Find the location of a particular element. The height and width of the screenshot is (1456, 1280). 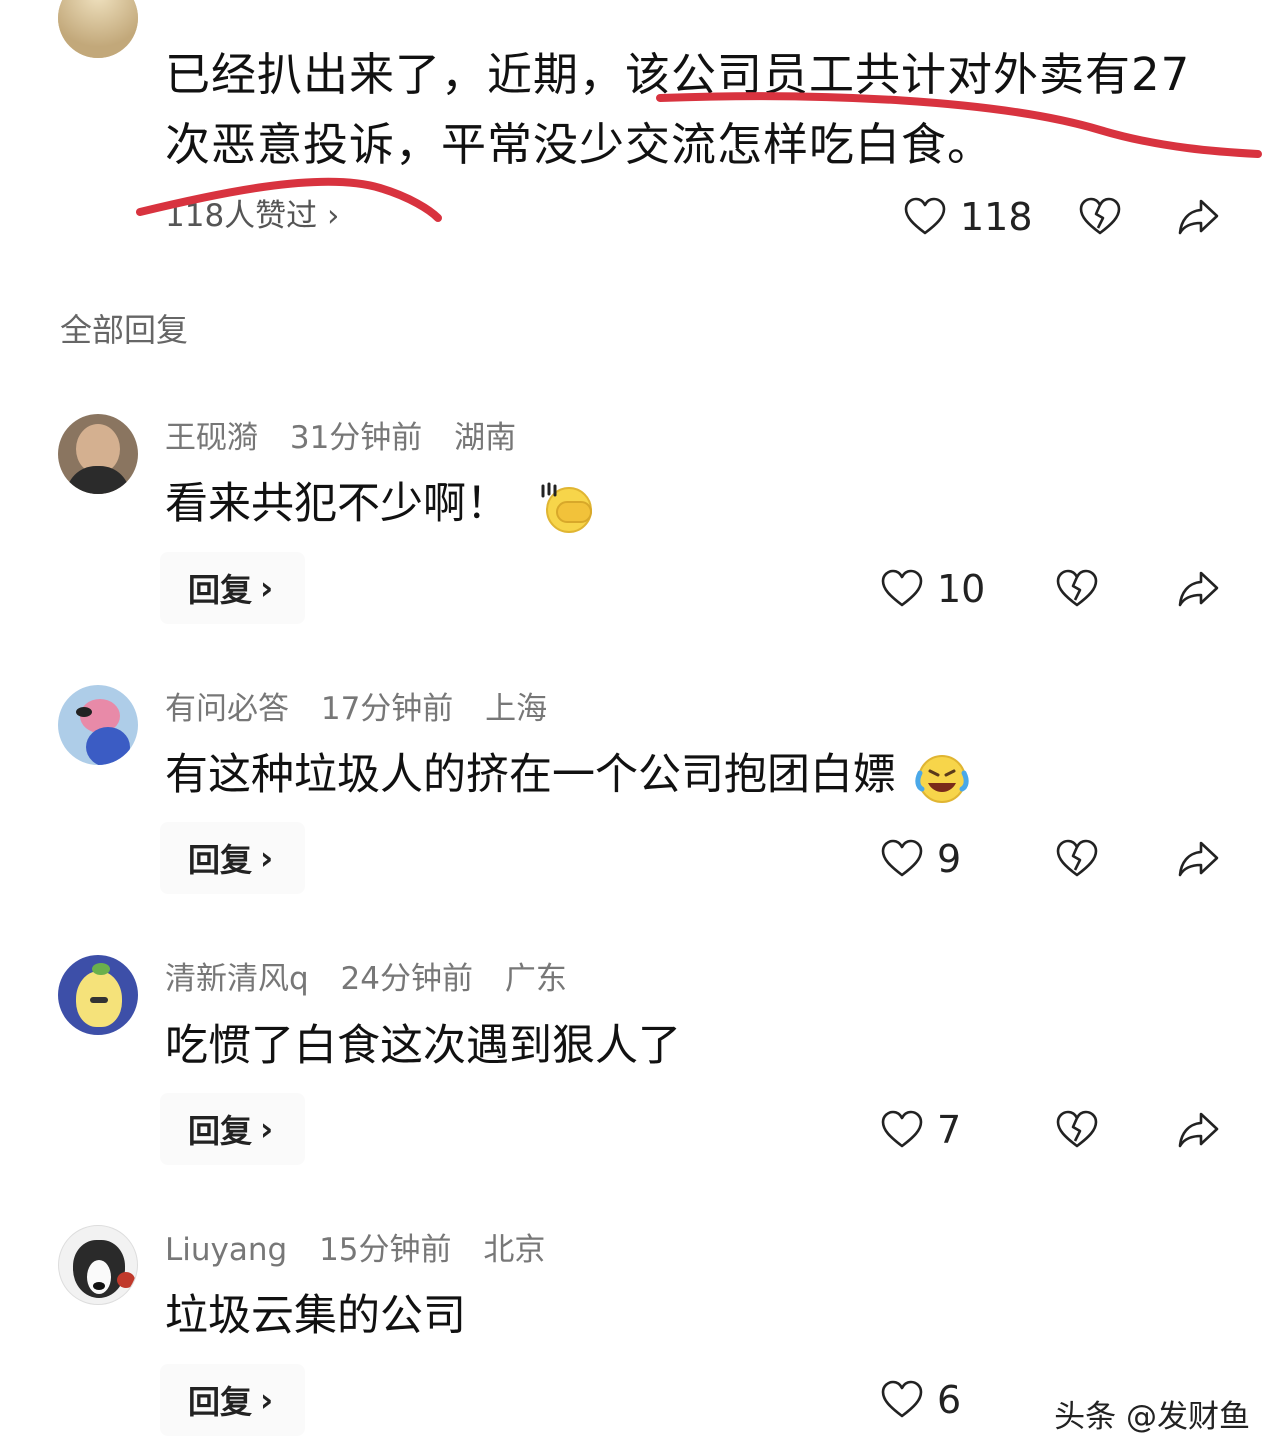

reply-text: 有这种垃圾人的挤在一个公司抱团白嫖 is located at coordinates (568, 775).